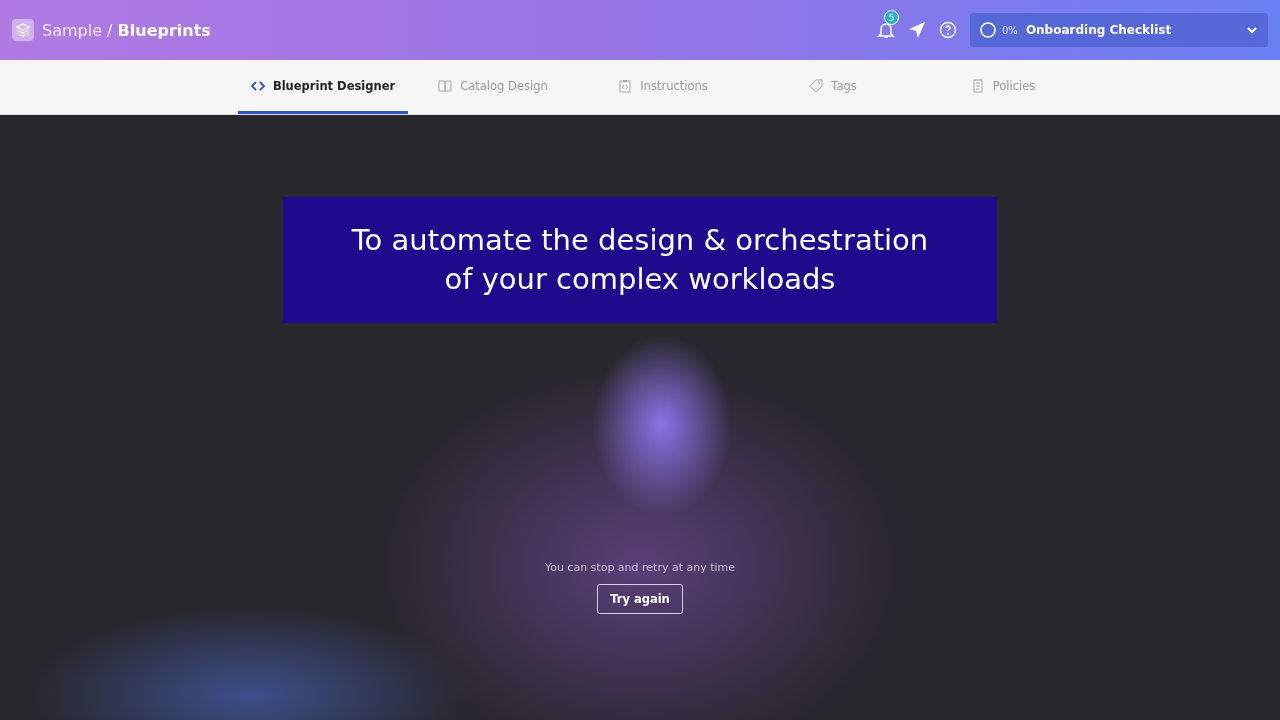  Describe the element at coordinates (1252, 30) in the screenshot. I see `chevron-icon` at that location.